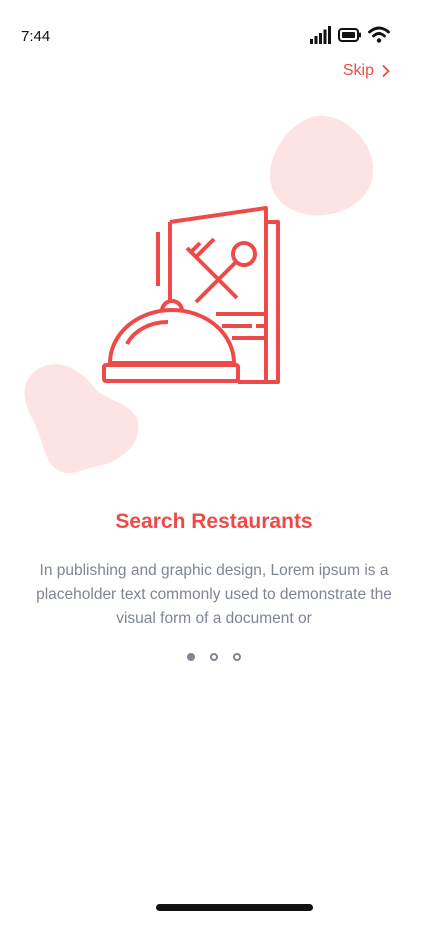 This screenshot has height=926, width=428. Describe the element at coordinates (321, 37) in the screenshot. I see `signal-icon` at that location.